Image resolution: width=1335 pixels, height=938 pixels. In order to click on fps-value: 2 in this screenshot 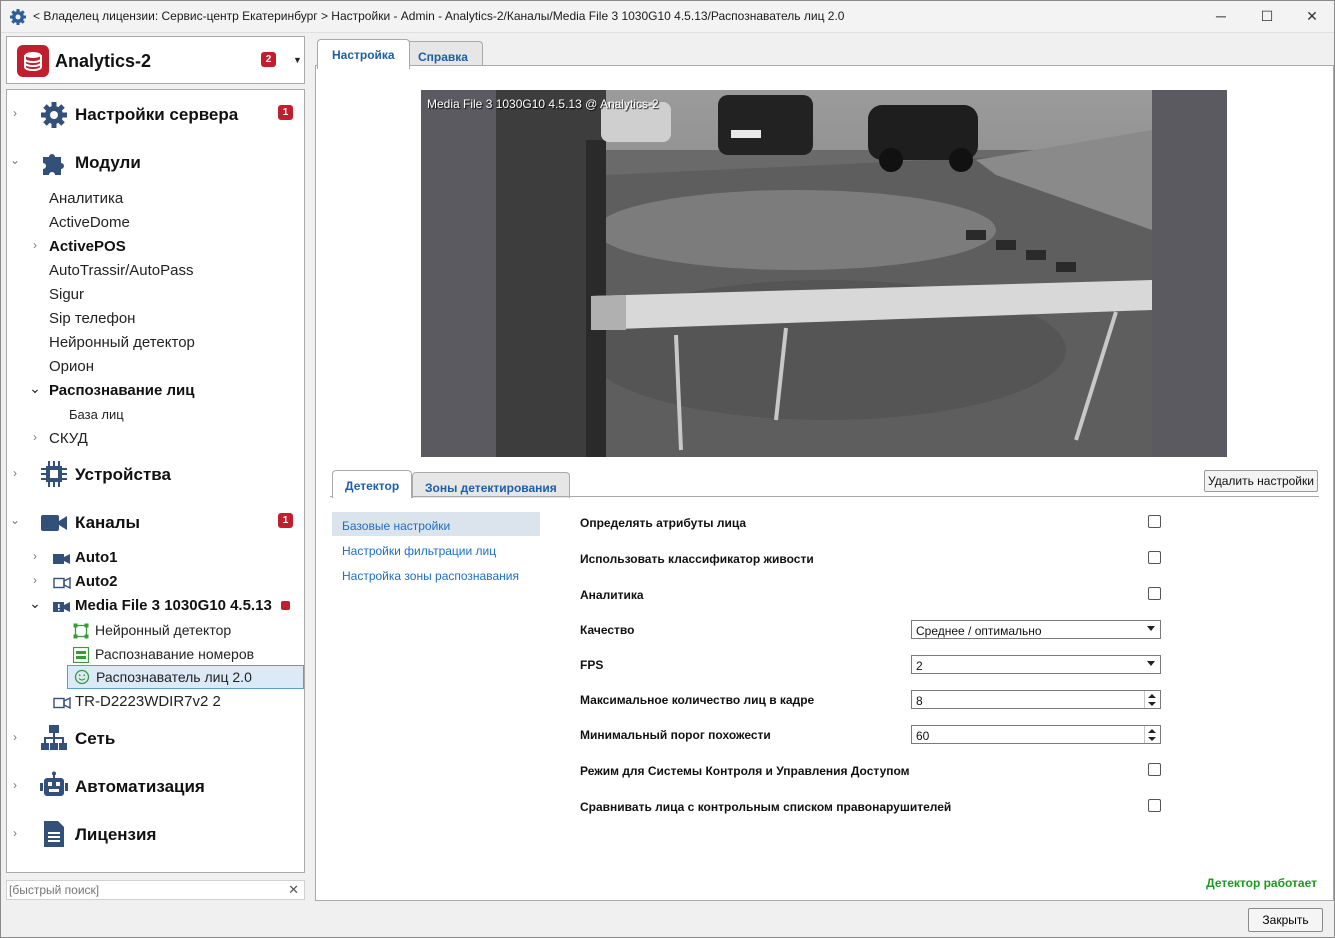, I will do `click(919, 666)`.